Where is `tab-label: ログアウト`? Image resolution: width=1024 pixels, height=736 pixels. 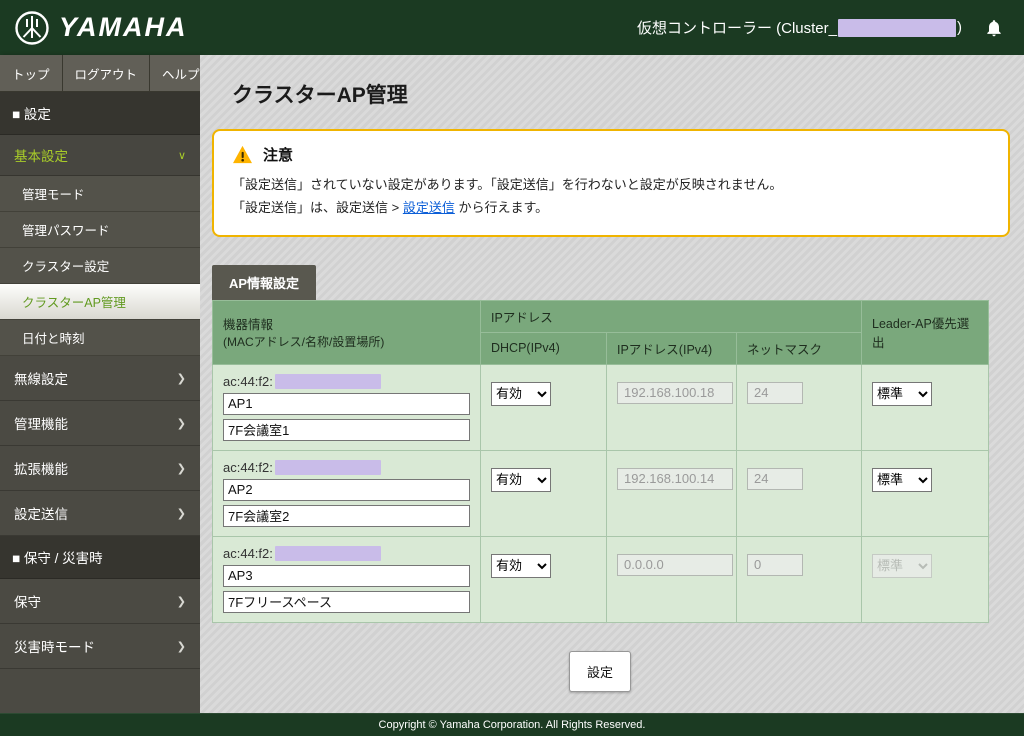
tab-label: ログアウト is located at coordinates (106, 75).